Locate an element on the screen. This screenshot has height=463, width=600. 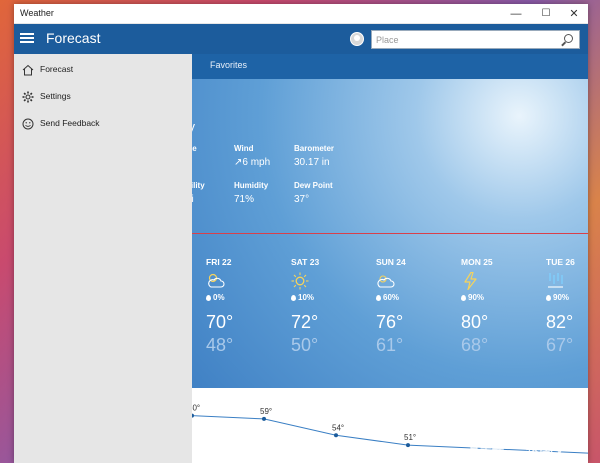
high-temp: 80° is located at coordinates (475, 322).